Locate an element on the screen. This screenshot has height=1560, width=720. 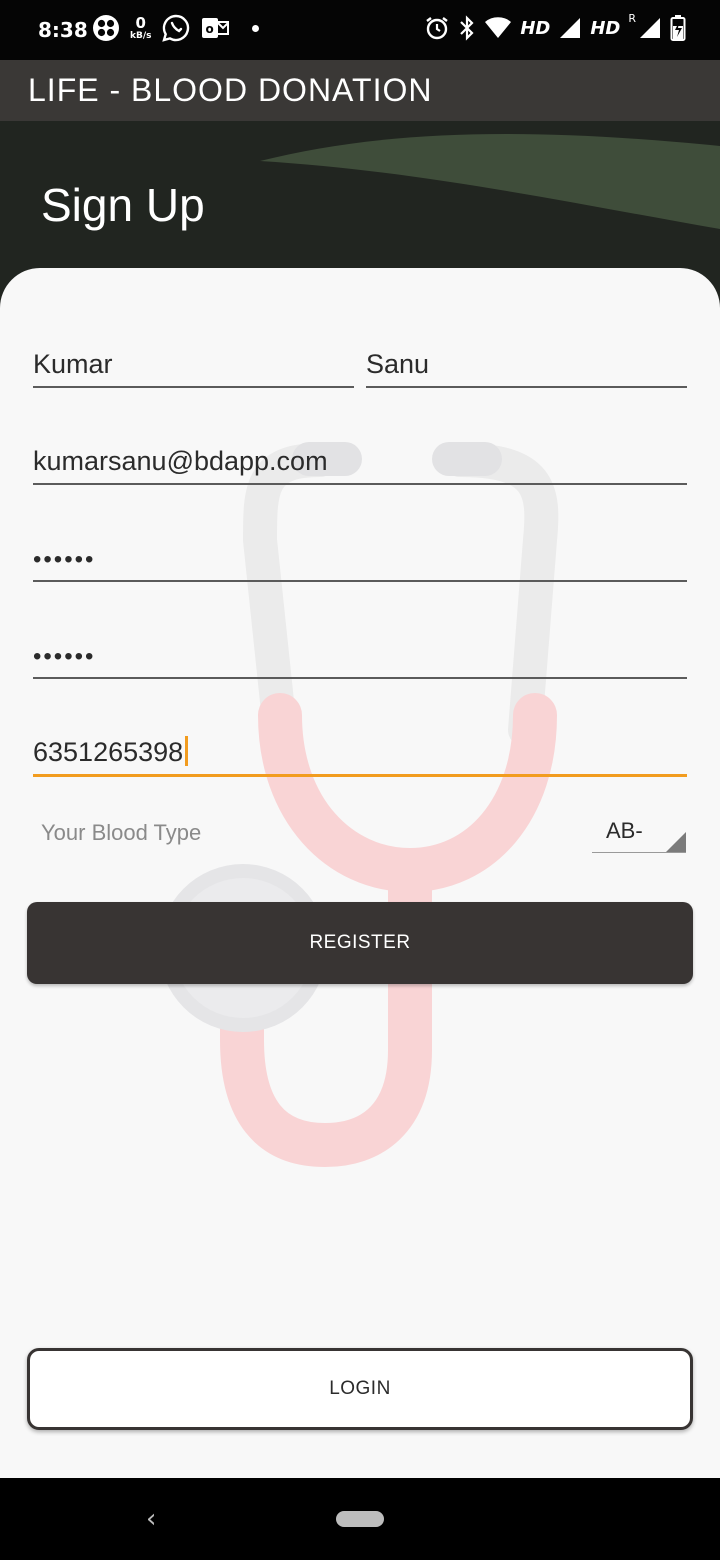
text-cursor is located at coordinates (187, 751).